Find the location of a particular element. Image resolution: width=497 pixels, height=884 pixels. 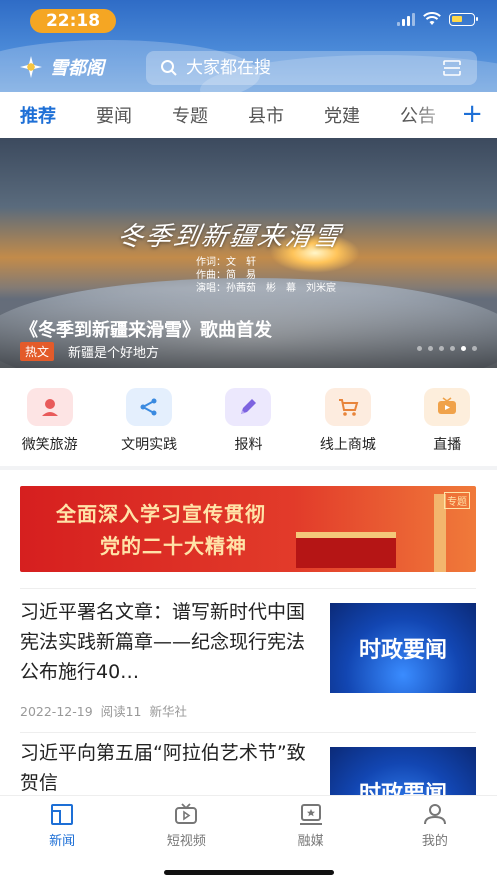

nav-label: 新闻 is located at coordinates (62, 841).